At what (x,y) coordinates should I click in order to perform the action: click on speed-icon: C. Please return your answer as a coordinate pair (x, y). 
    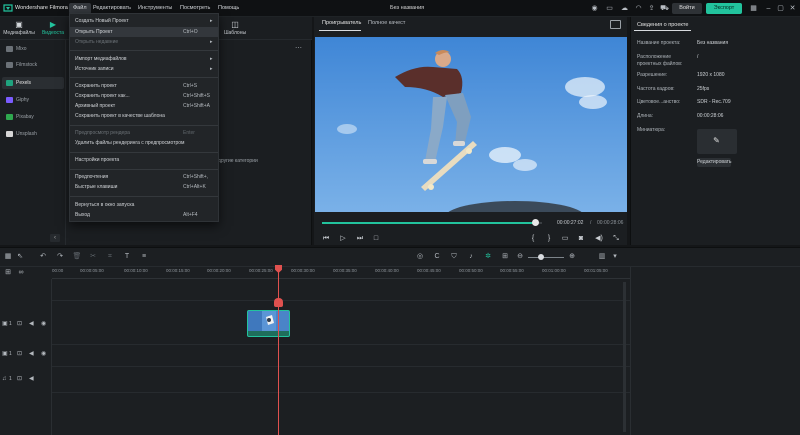
    Looking at the image, I should click on (437, 257).